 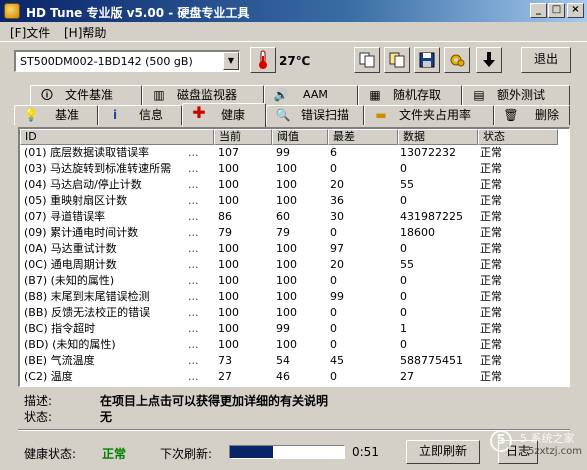 What do you see at coordinates (511, 115) in the screenshot?
I see `trash-icon: 🗑` at bounding box center [511, 115].